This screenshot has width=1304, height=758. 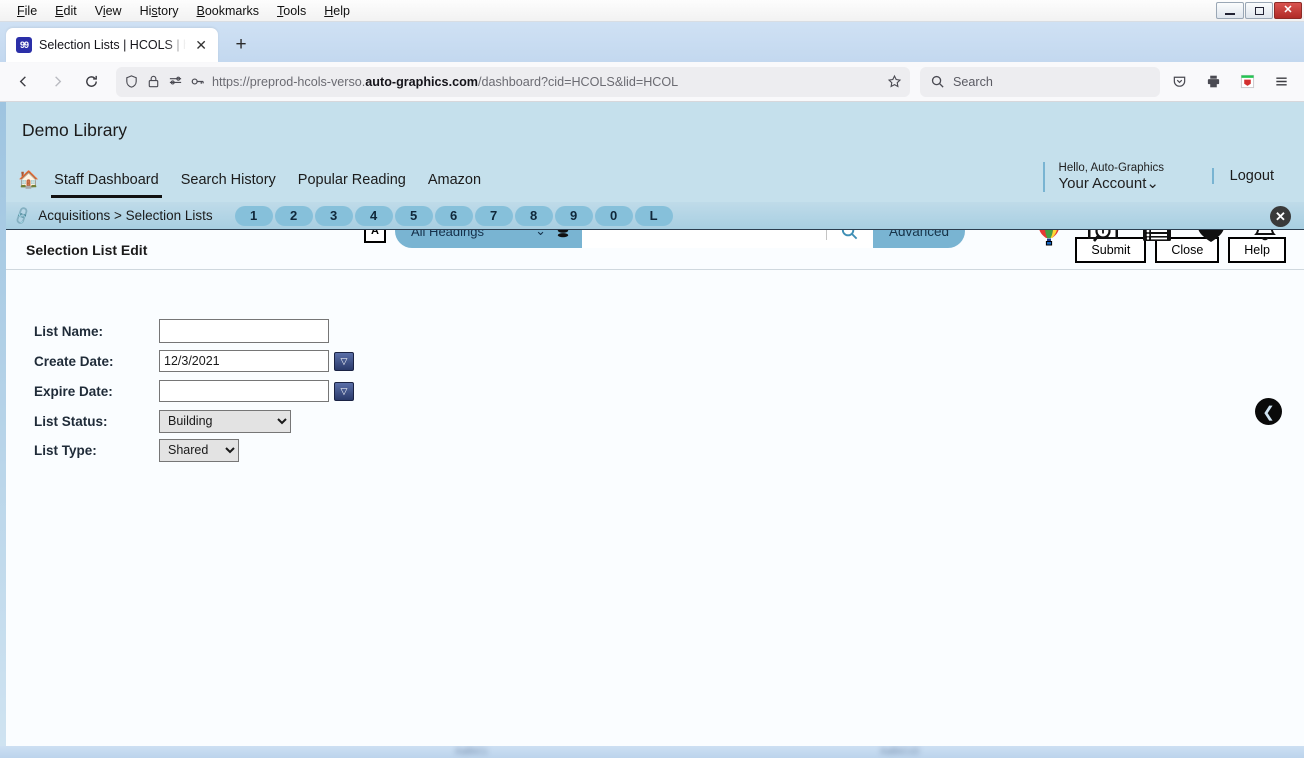 I want to click on list-name-label: List Name:, so click(x=69, y=331).